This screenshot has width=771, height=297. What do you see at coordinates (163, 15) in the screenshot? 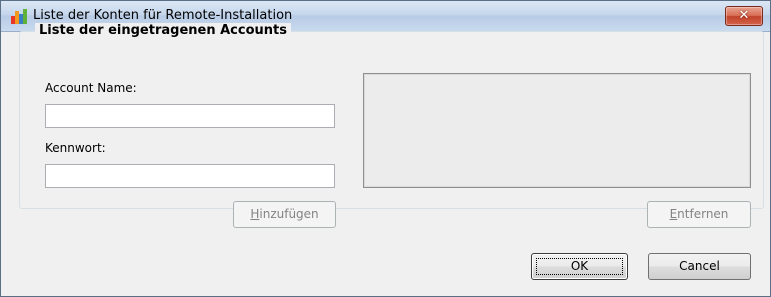
I see `window-title: Liste der Konten für Remote-Installation` at bounding box center [163, 15].